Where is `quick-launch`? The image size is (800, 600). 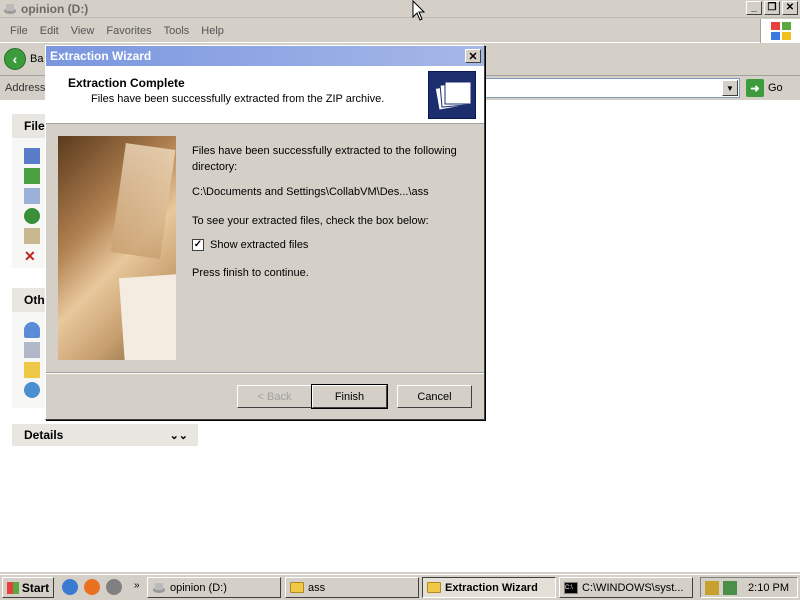 quick-launch is located at coordinates (92, 587).